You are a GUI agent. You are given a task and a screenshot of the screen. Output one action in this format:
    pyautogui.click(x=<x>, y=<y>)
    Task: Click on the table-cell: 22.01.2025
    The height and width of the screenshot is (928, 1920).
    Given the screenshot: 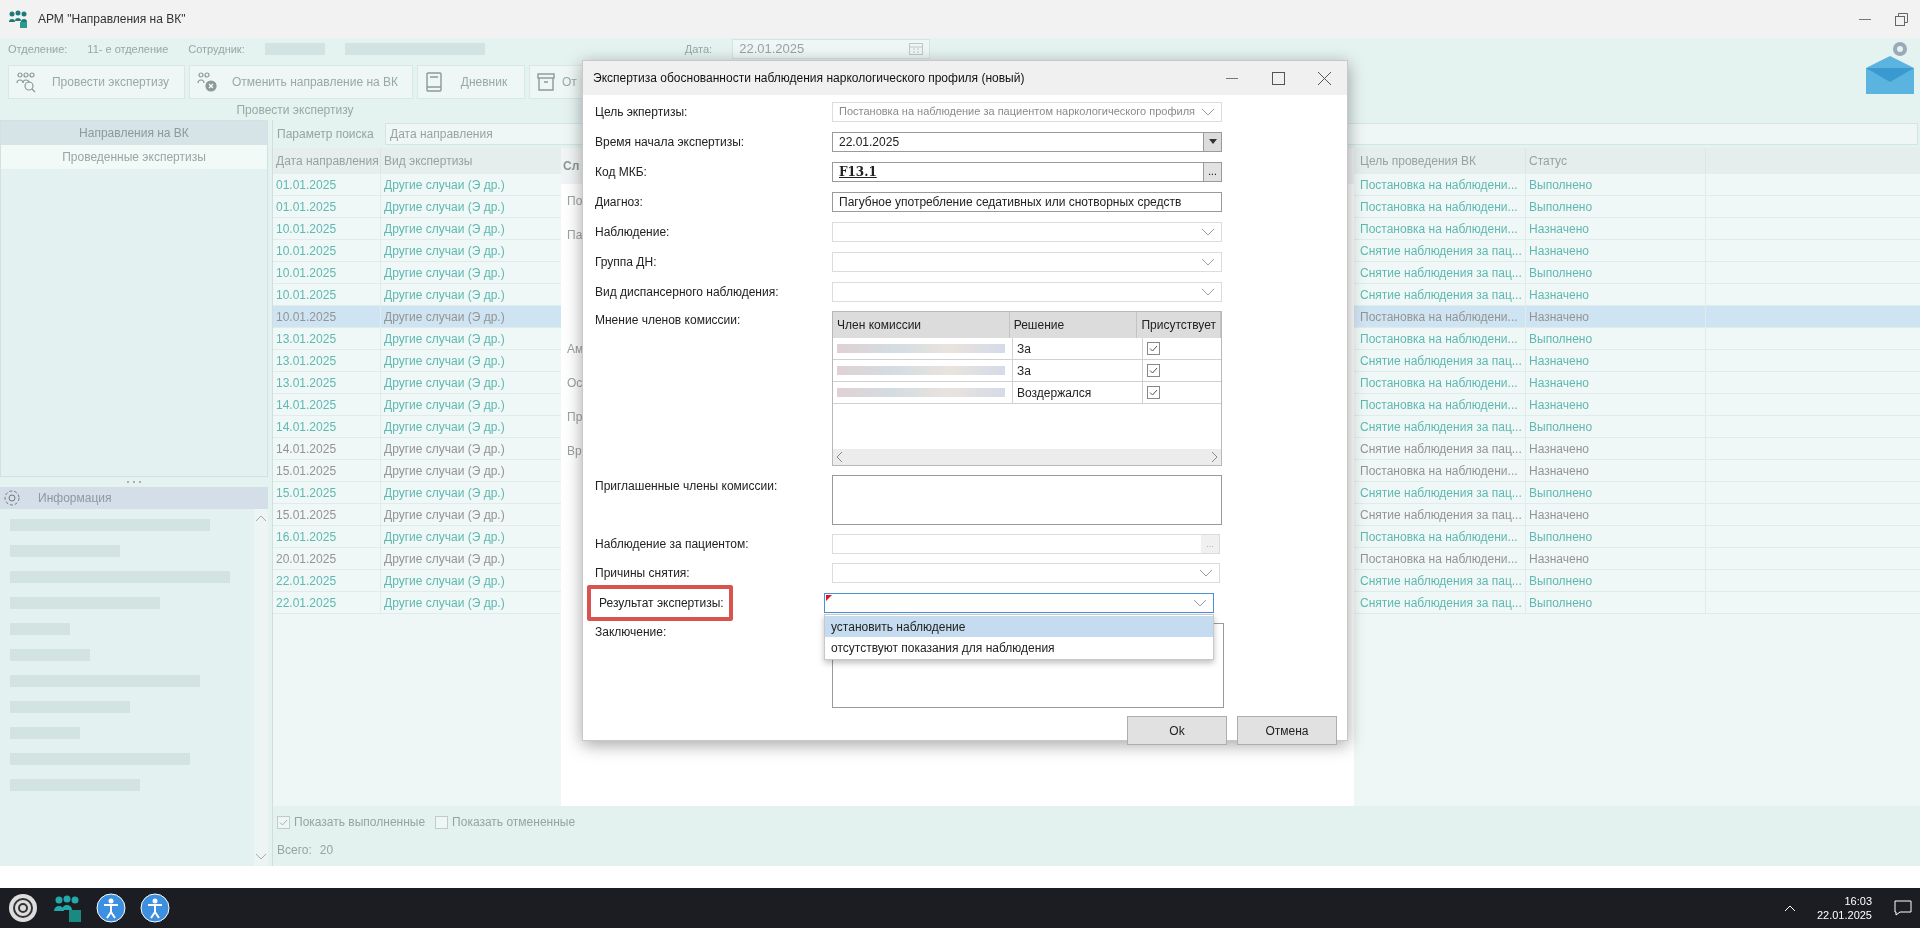 What is the action you would take?
    pyautogui.click(x=327, y=602)
    